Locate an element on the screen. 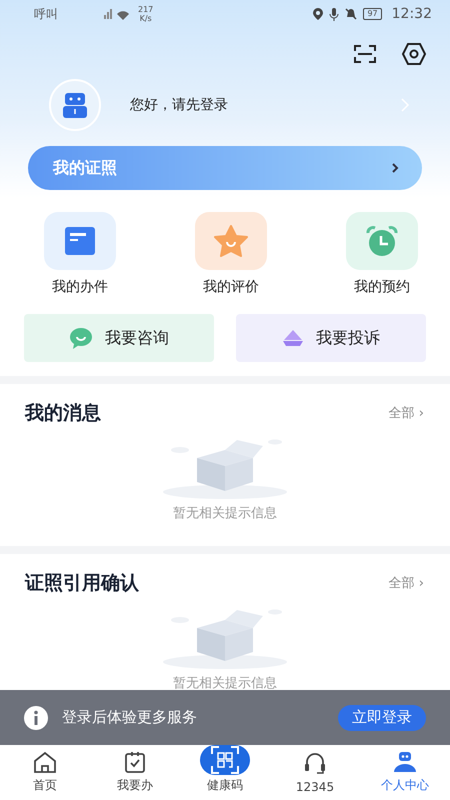 This screenshot has width=450, height=800. info-icon is located at coordinates (36, 718).